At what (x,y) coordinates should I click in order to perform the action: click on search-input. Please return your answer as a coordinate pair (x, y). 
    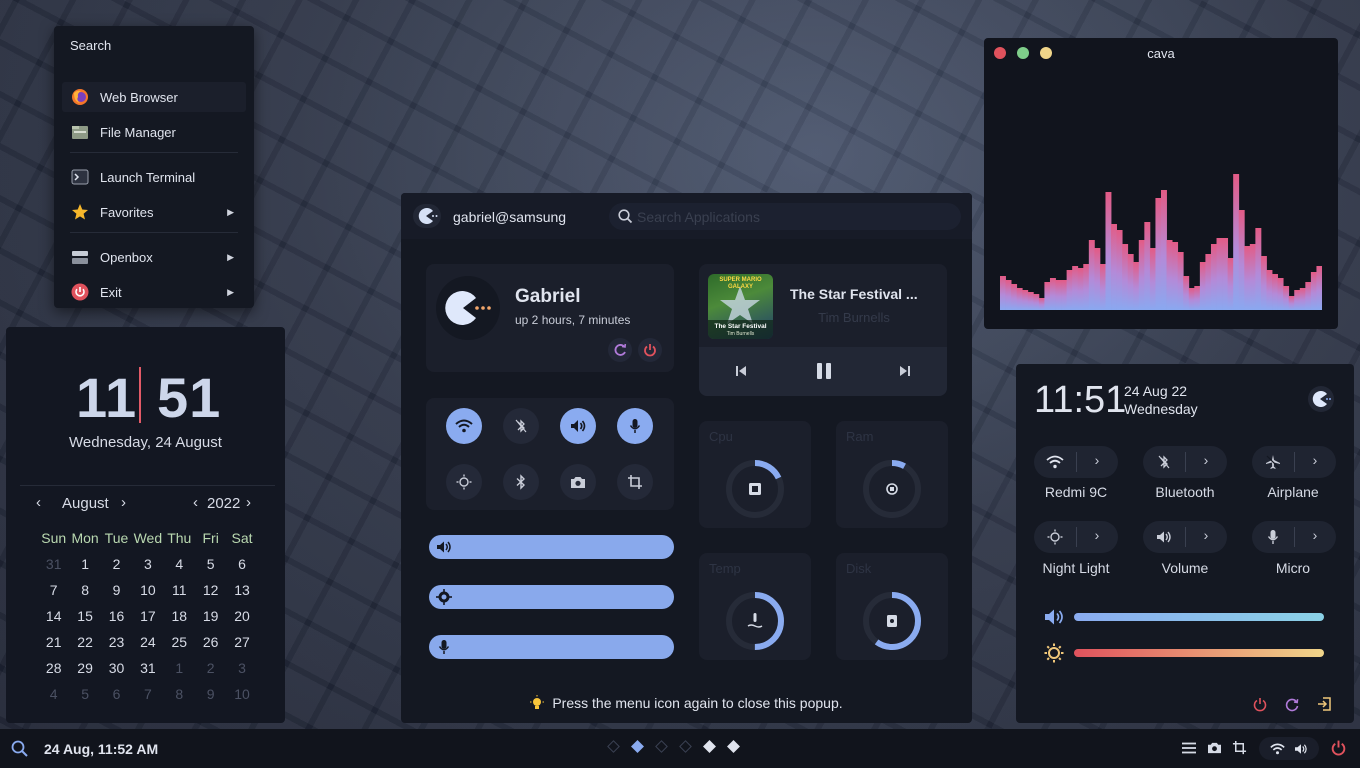
    Looking at the image, I should click on (792, 216).